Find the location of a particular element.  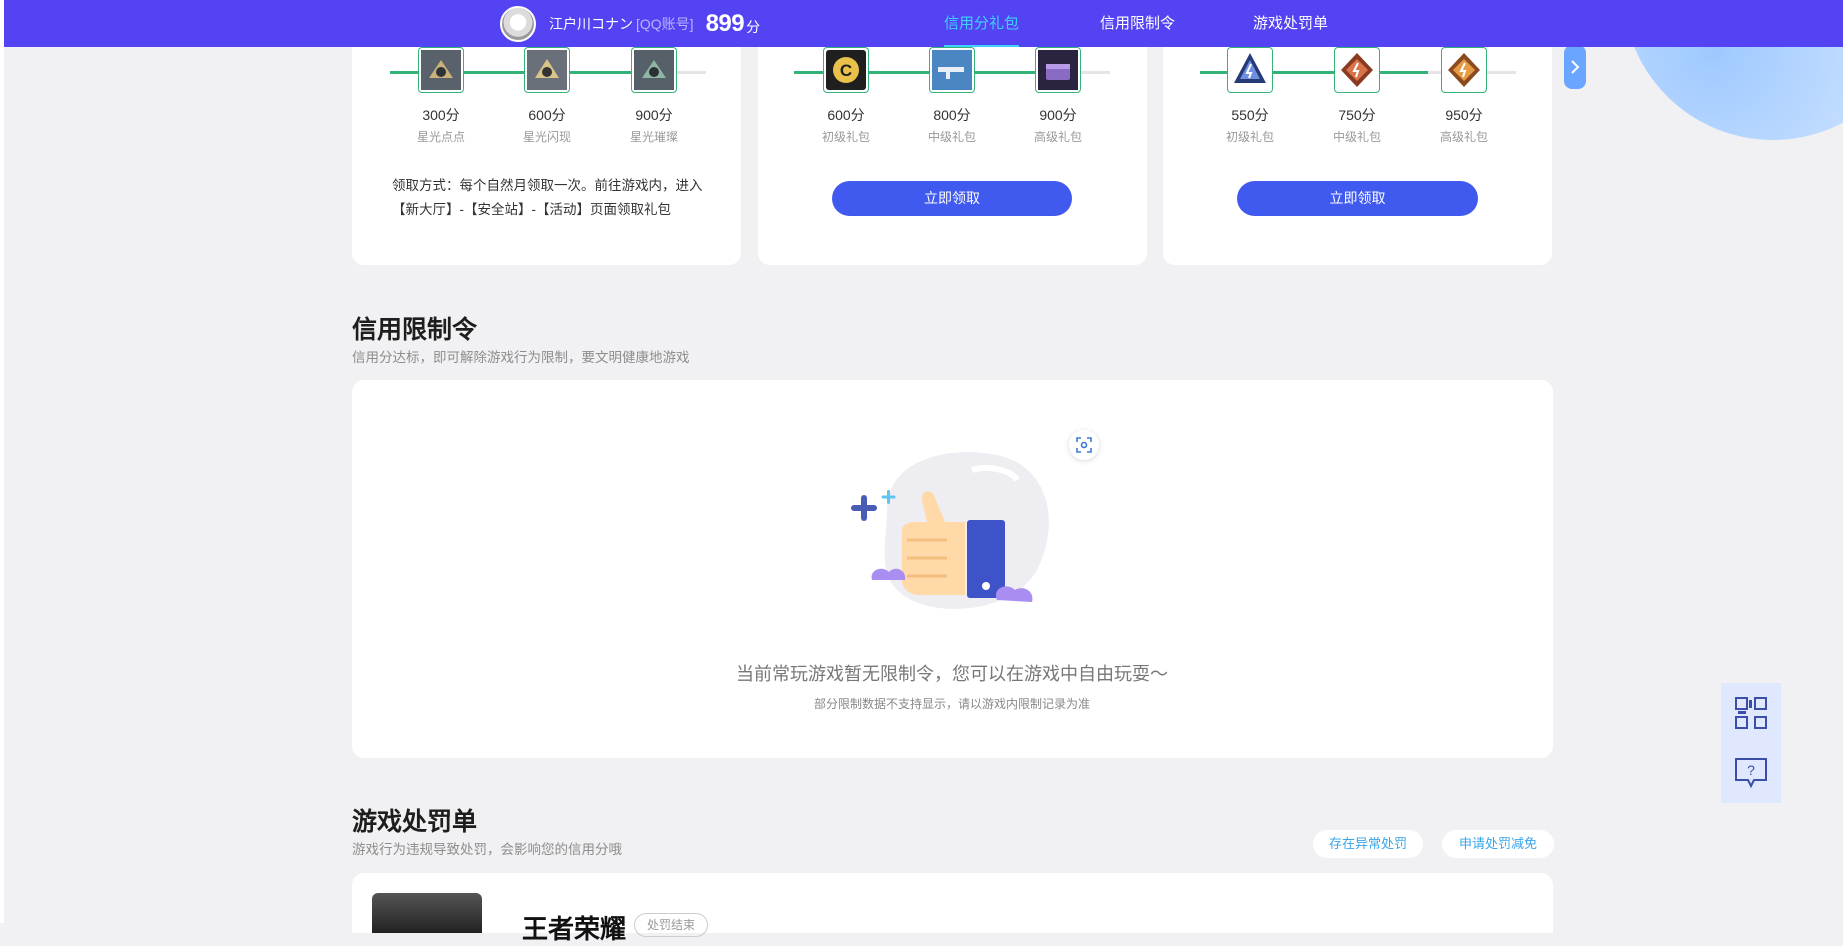

reward-item: 950分 高级礼包 is located at coordinates (1464, 96).